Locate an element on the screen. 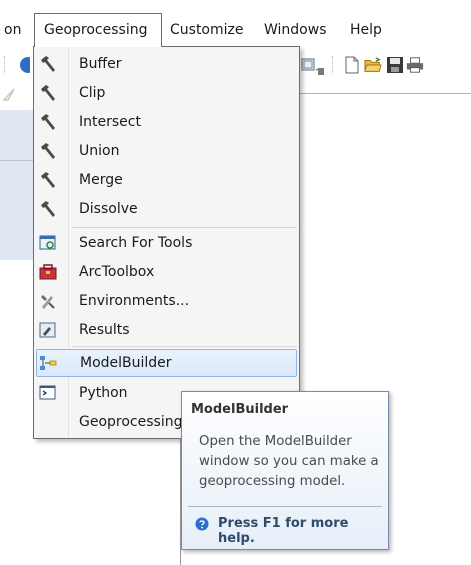 This screenshot has height=565, width=471. save-icon is located at coordinates (395, 65).